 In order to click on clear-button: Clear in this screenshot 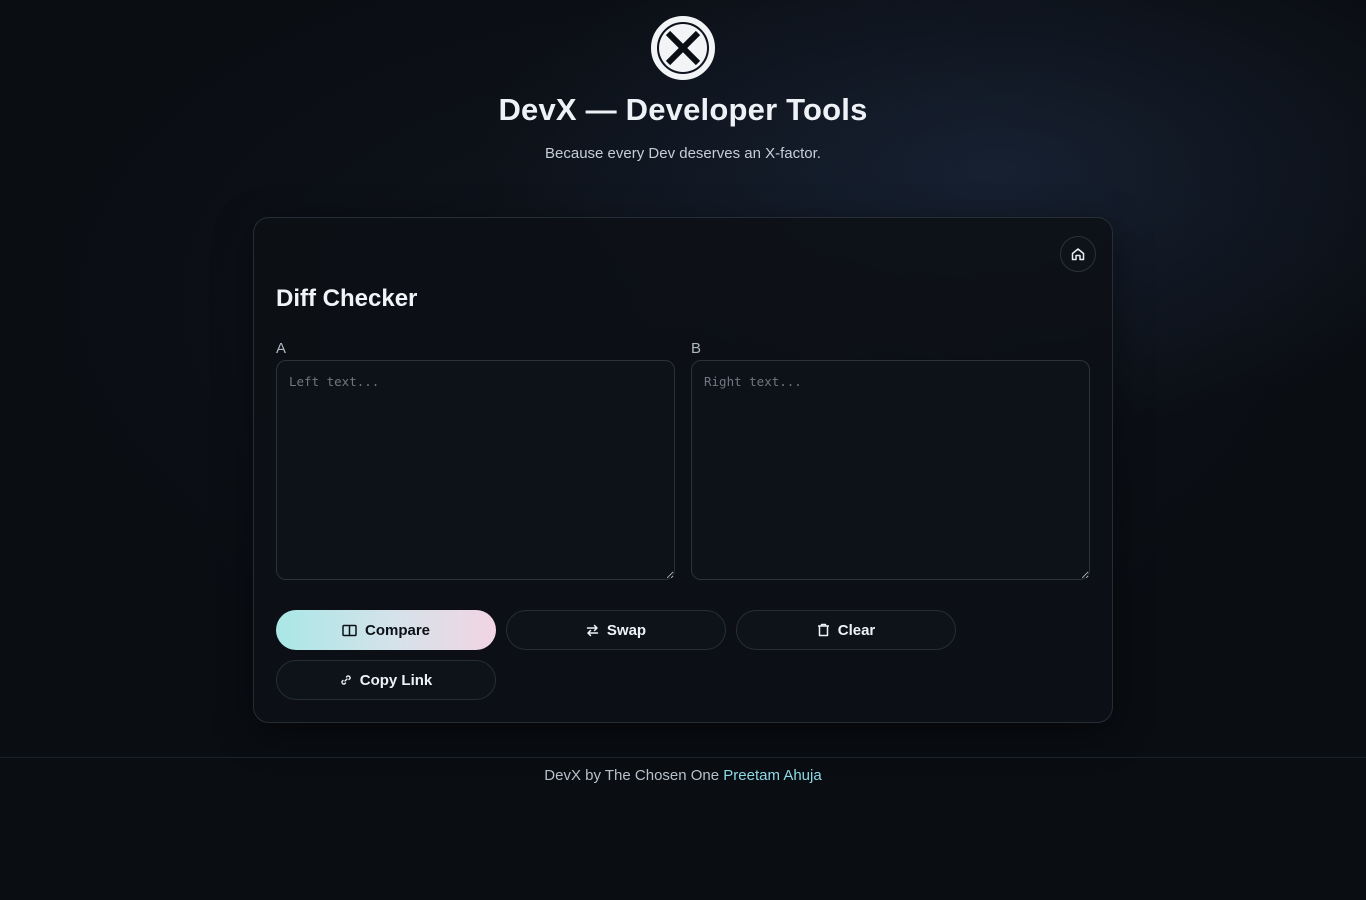, I will do `click(846, 630)`.